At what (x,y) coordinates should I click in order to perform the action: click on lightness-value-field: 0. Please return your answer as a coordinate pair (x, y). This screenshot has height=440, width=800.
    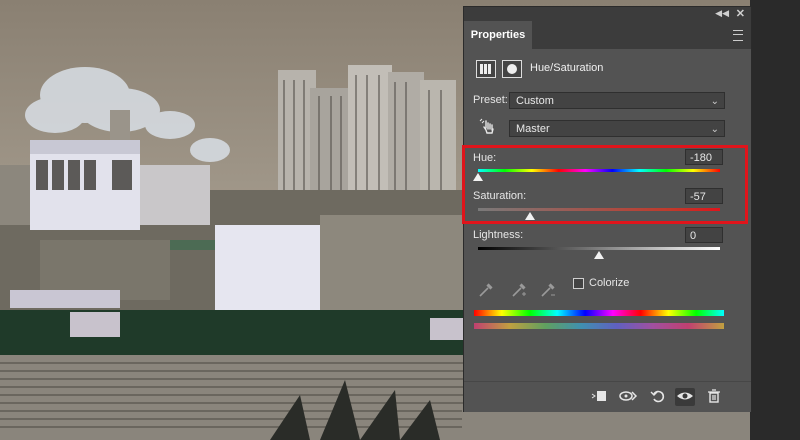
    Looking at the image, I should click on (704, 235).